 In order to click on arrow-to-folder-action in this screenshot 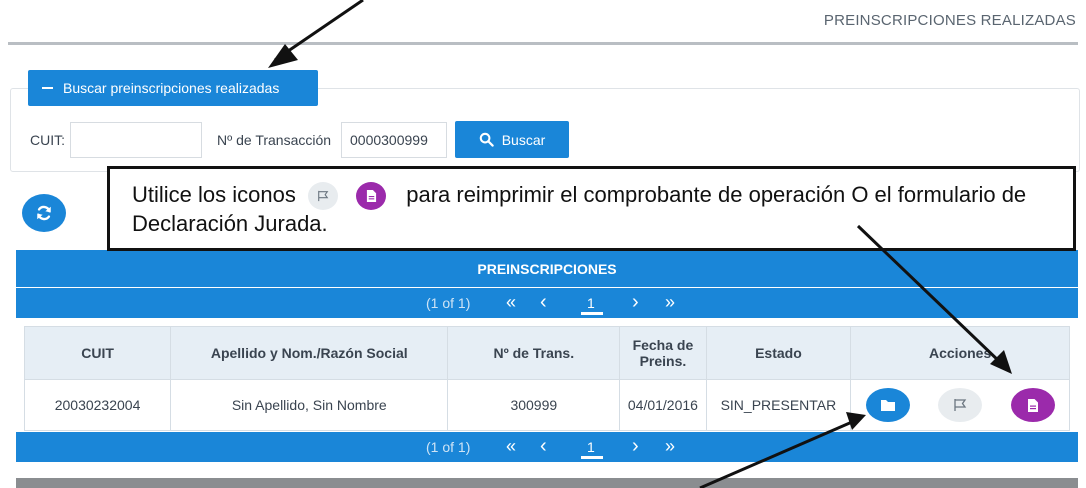, I will do `click(782, 450)`.